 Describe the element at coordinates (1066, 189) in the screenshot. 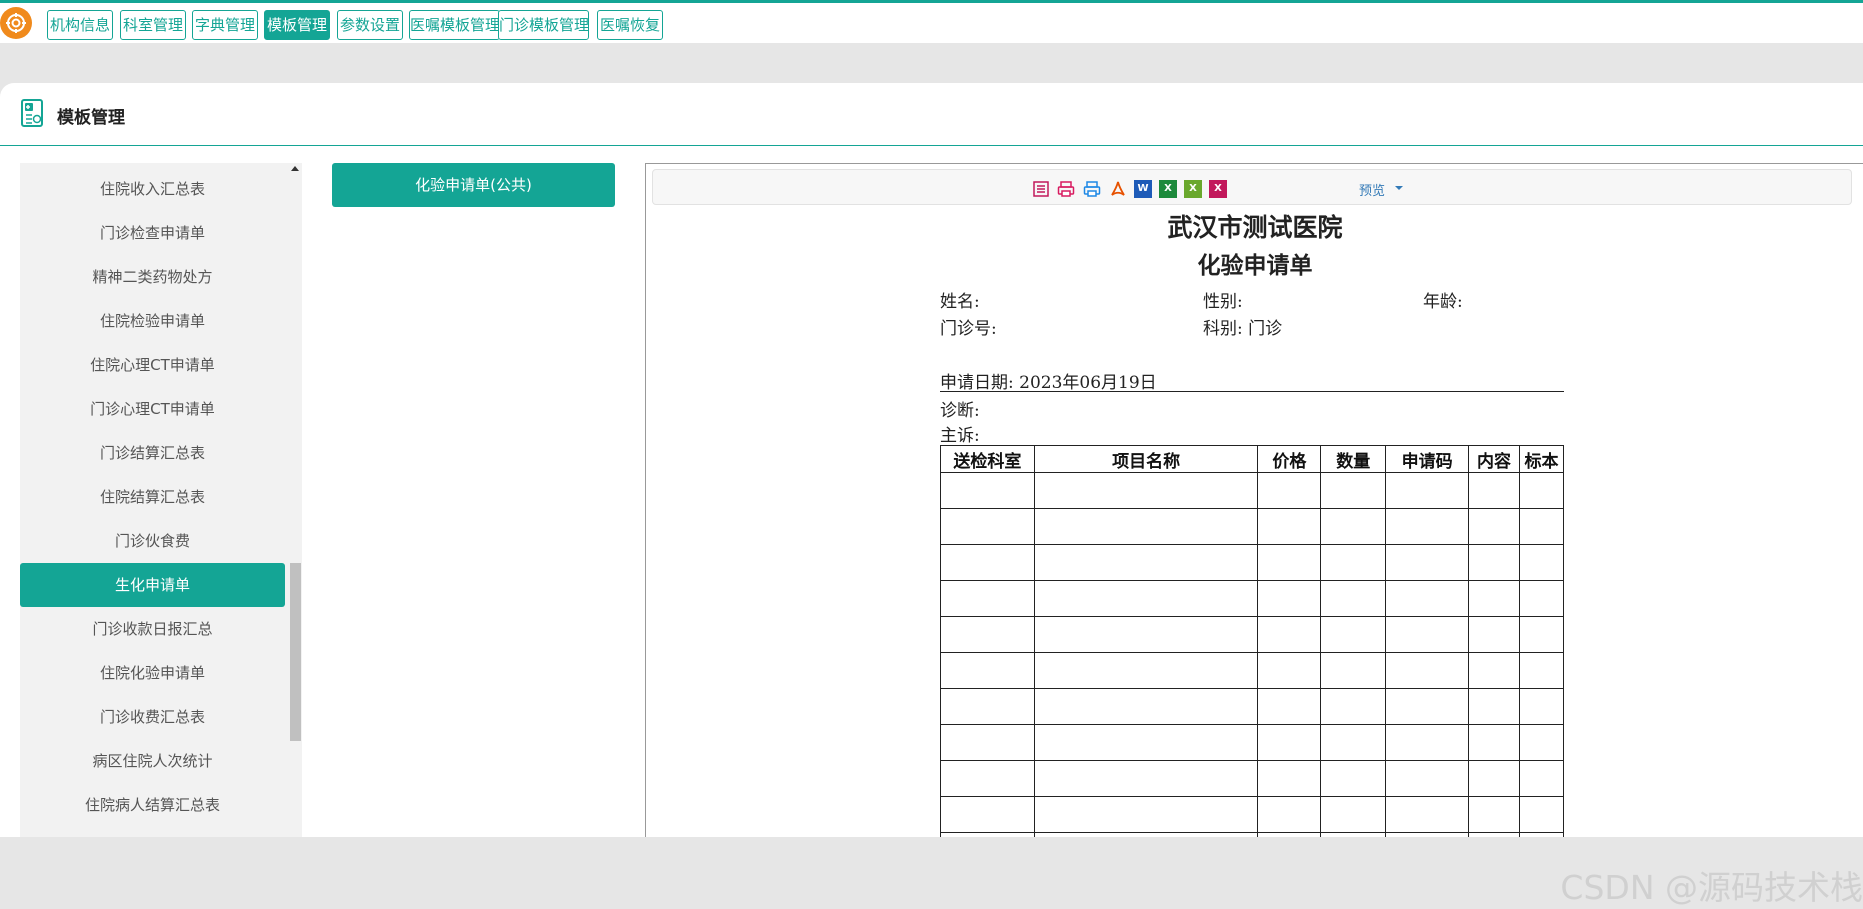

I see `print-color-icon` at that location.